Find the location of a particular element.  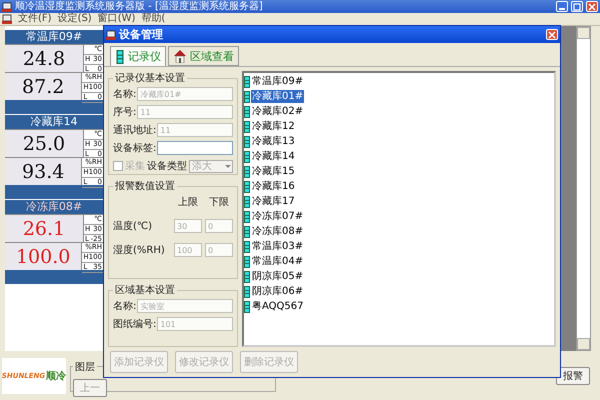

maximize-button is located at coordinates (577, 6).